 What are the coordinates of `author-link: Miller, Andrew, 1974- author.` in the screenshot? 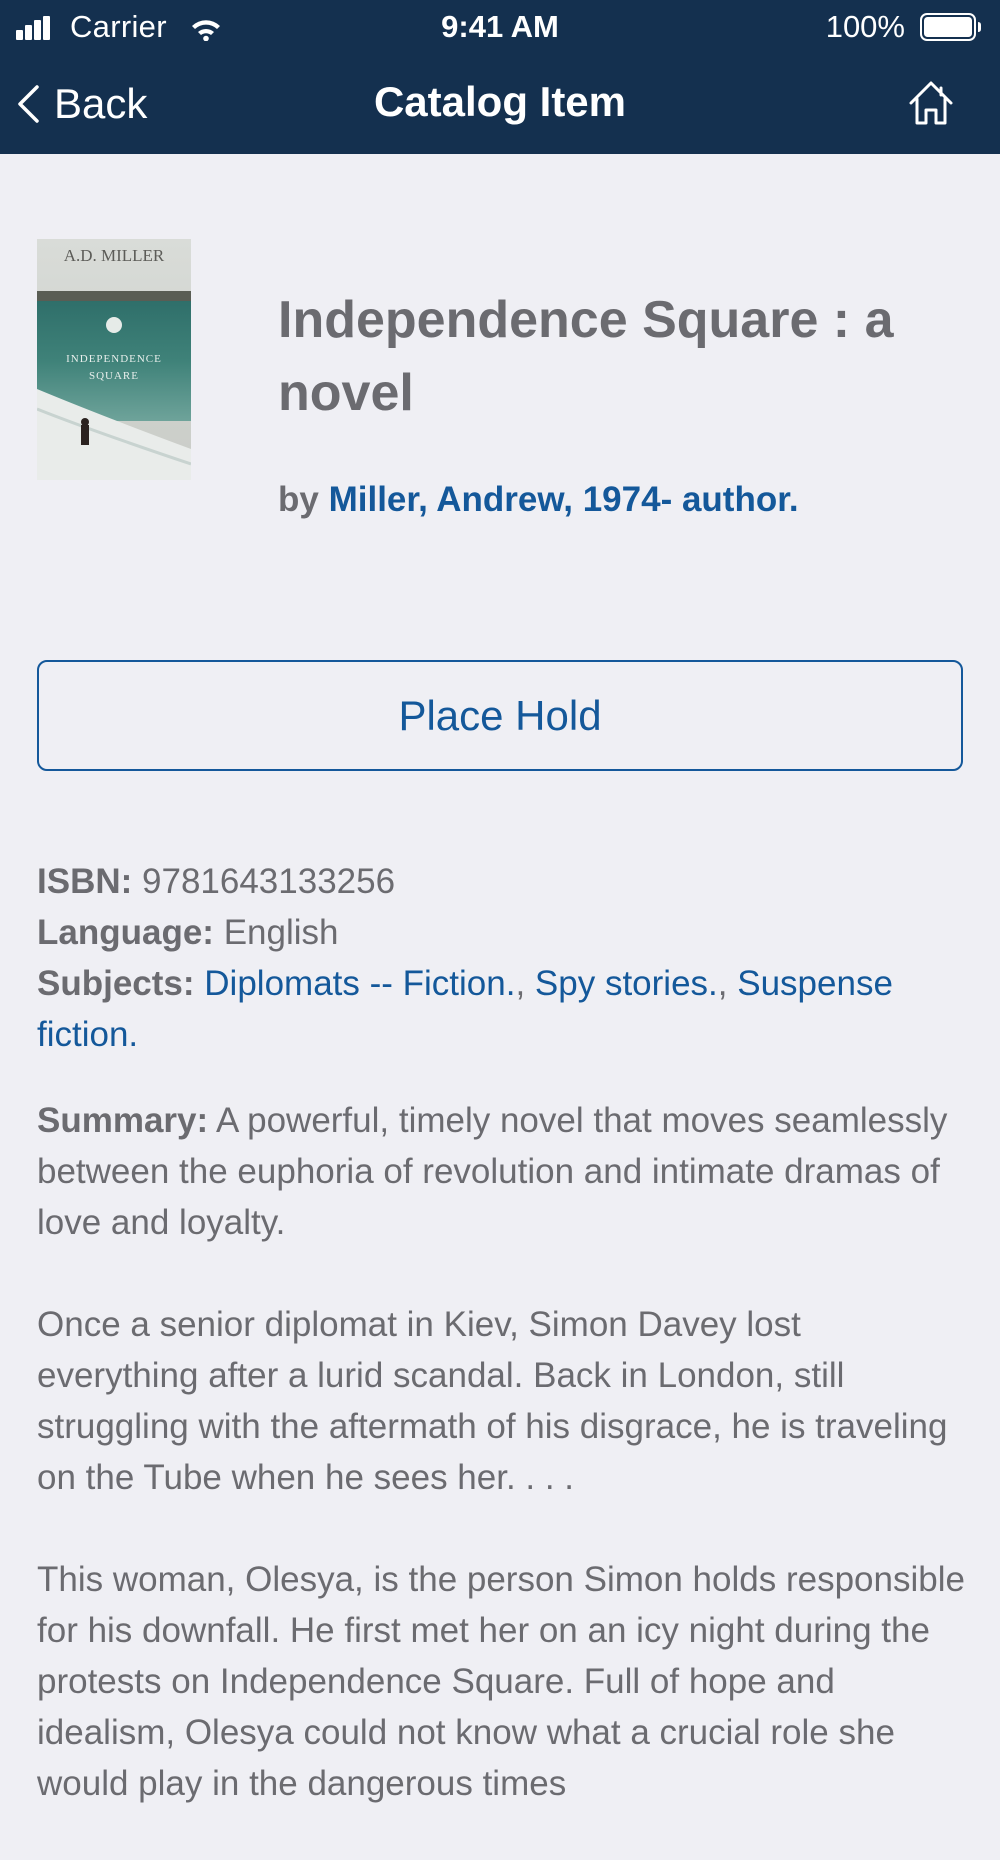 It's located at (564, 499).